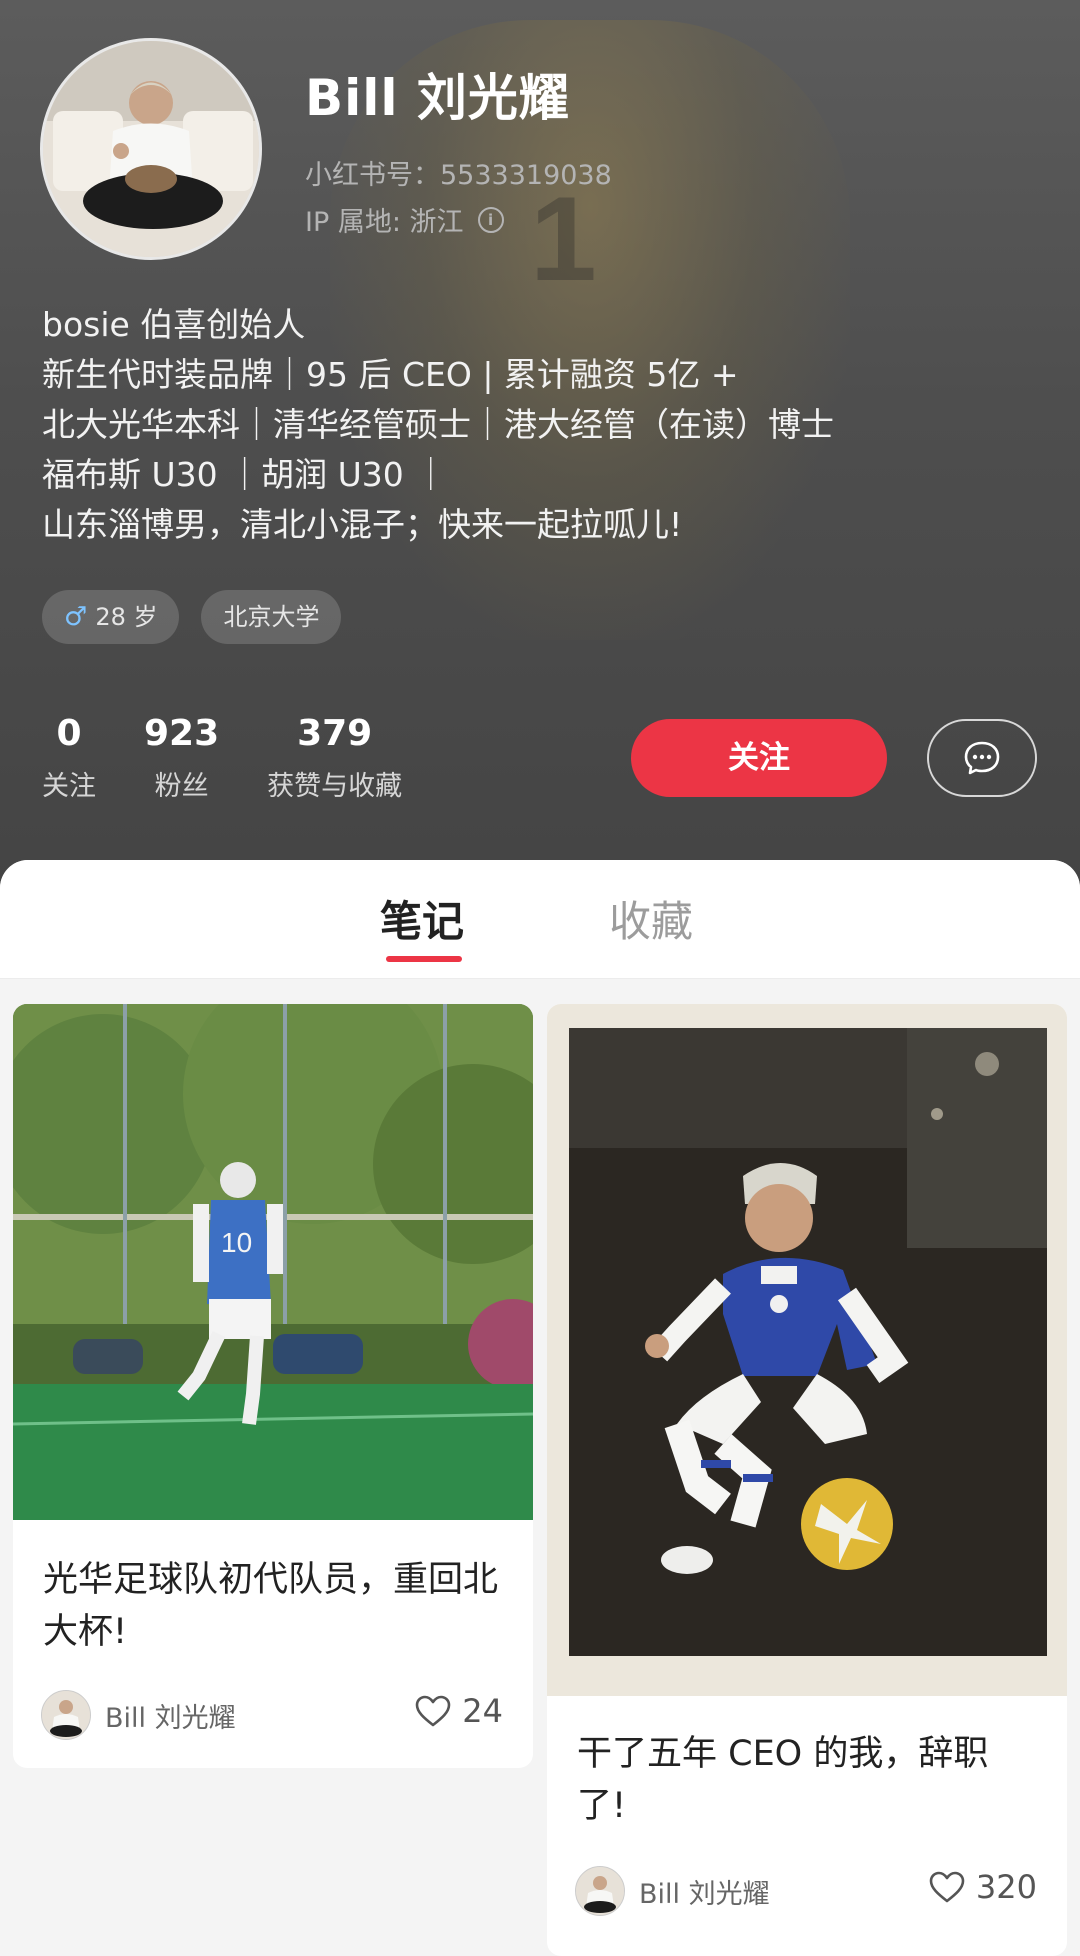 Image resolution: width=1080 pixels, height=1956 pixels. Describe the element at coordinates (174, 324) in the screenshot. I see `bio-line: bosie 伯喜创始人` at that location.